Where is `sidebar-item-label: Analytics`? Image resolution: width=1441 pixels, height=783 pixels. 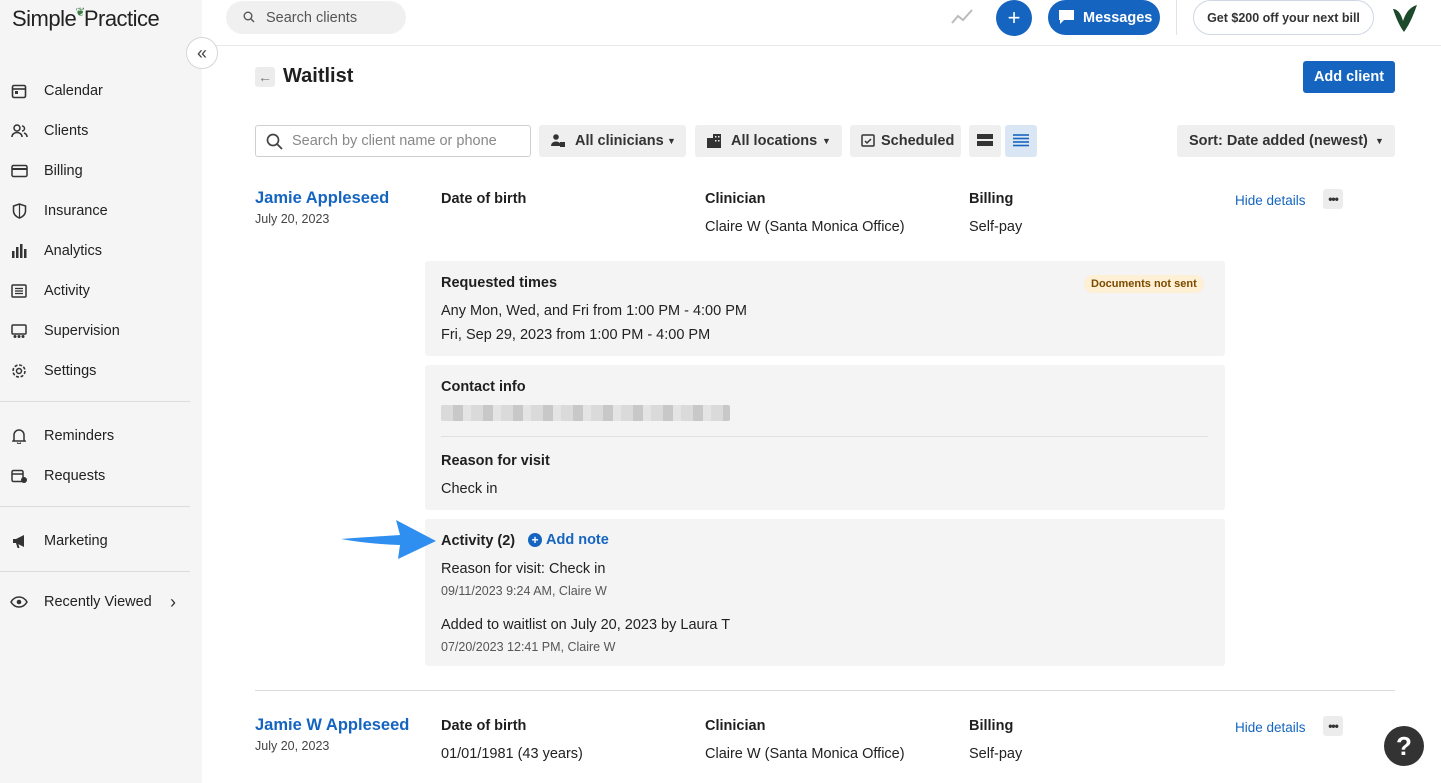 sidebar-item-label: Analytics is located at coordinates (73, 251).